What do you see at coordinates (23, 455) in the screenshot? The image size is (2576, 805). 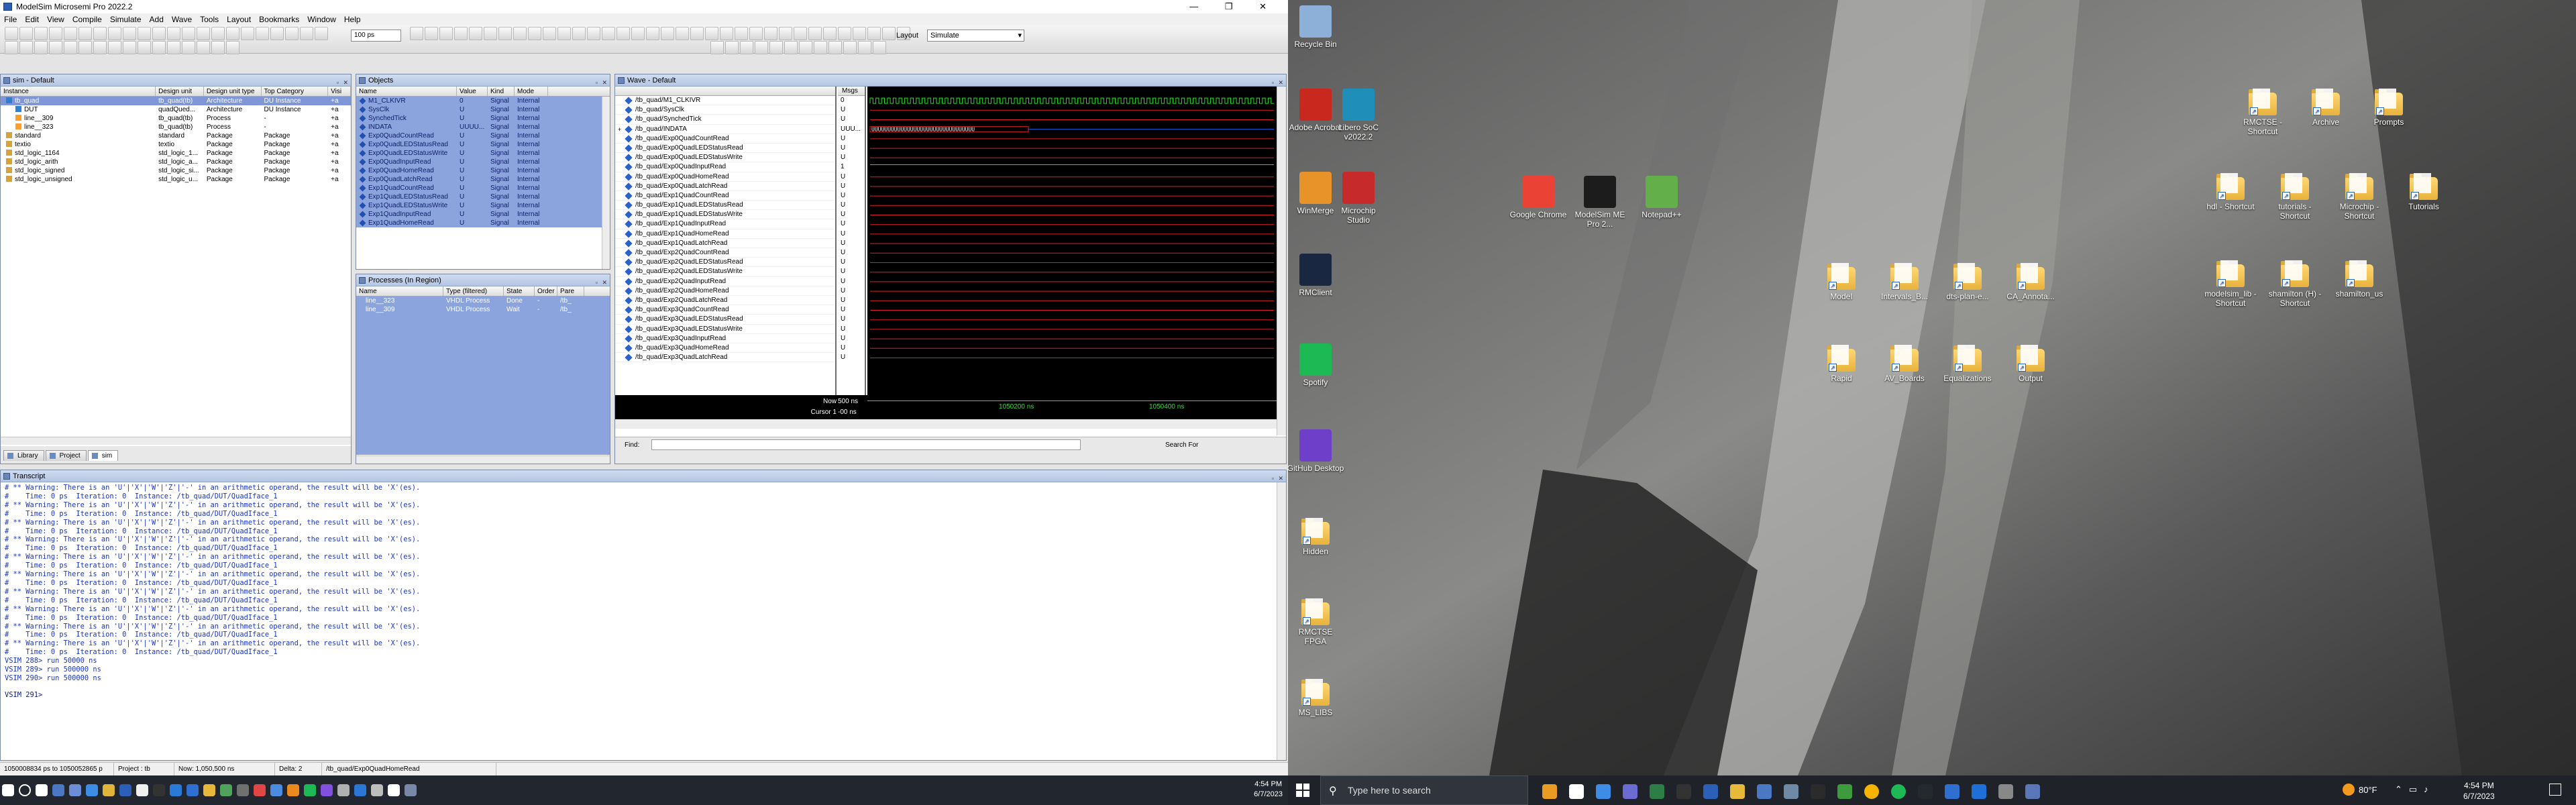 I see `tab-library: Library` at bounding box center [23, 455].